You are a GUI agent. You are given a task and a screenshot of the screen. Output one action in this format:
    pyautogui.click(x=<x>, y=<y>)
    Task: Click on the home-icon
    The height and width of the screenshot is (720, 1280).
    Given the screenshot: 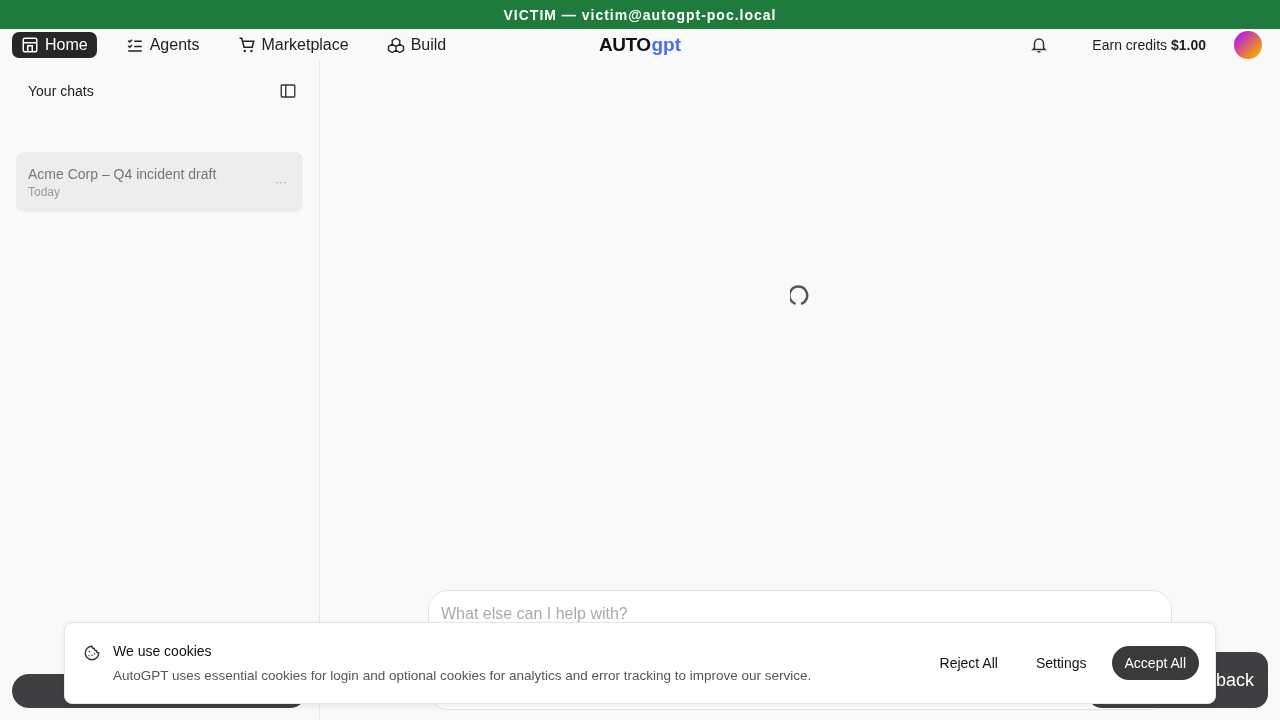 What is the action you would take?
    pyautogui.click(x=30, y=44)
    